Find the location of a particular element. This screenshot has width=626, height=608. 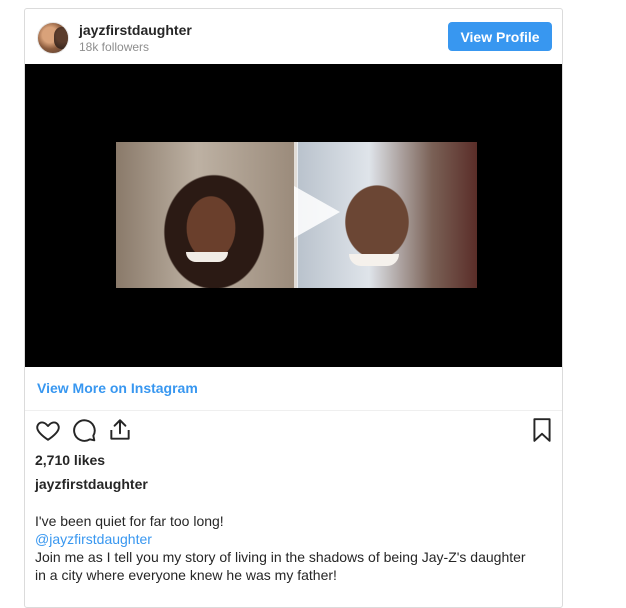

thumbnail-left-face is located at coordinates (206, 215).